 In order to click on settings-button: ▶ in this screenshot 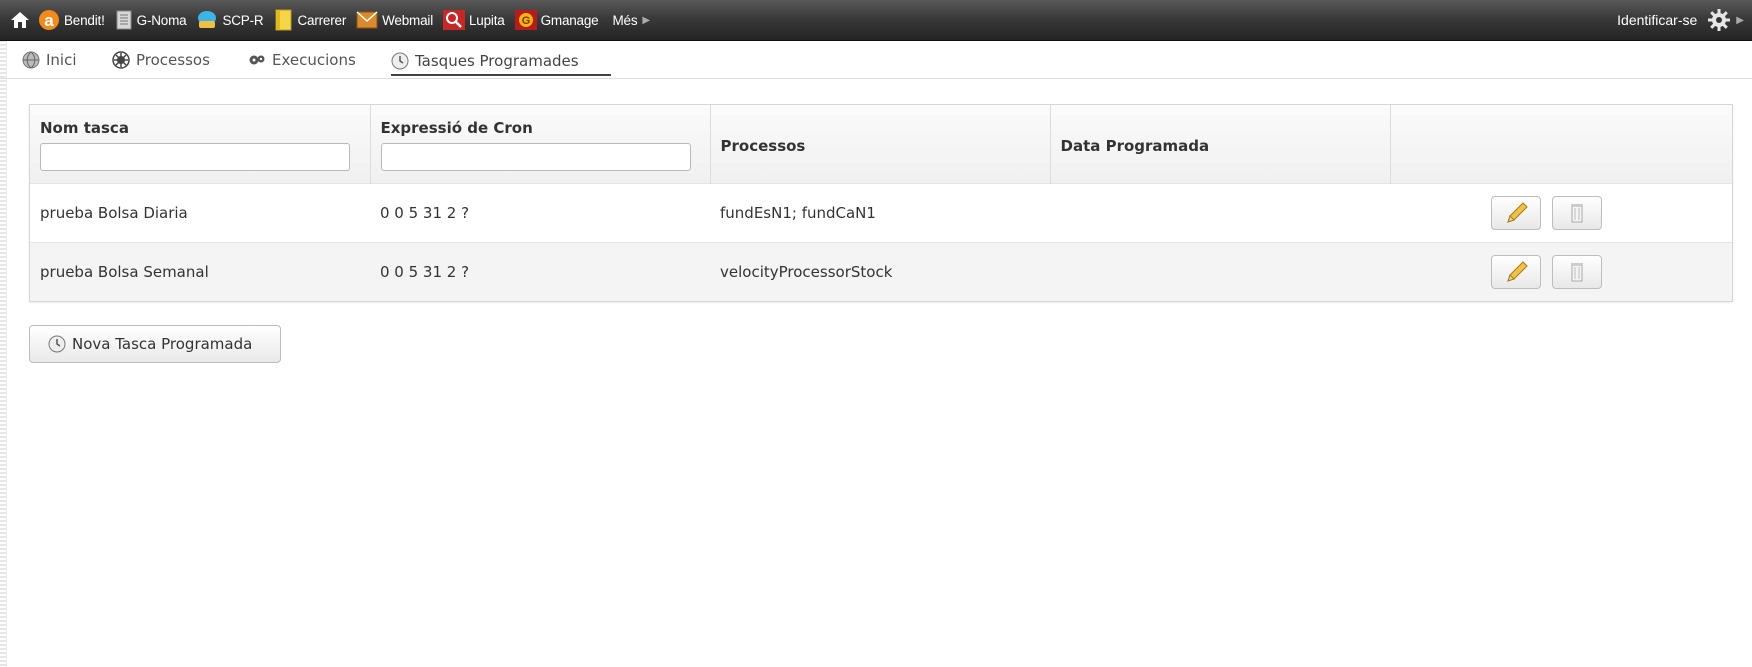, I will do `click(1725, 20)`.